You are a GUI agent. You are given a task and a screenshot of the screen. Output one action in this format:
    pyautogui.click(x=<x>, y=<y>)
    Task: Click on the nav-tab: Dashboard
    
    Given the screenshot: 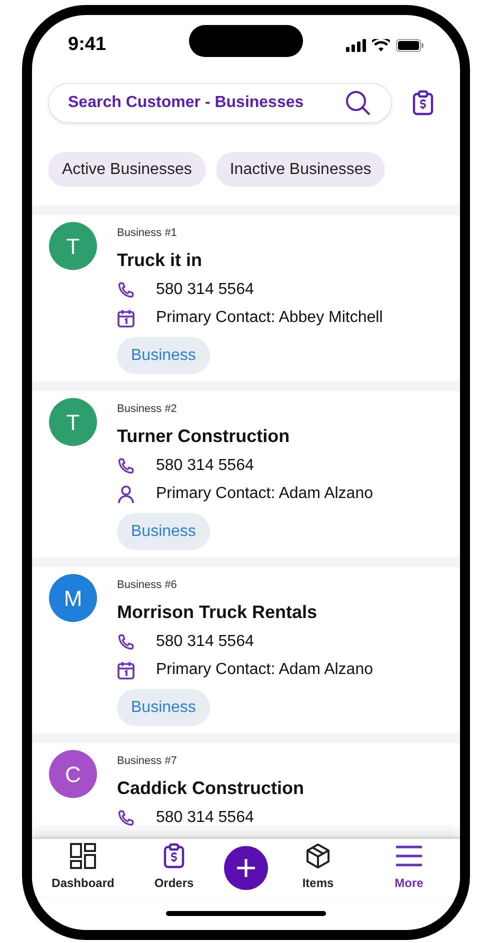 What is the action you would take?
    pyautogui.click(x=83, y=867)
    